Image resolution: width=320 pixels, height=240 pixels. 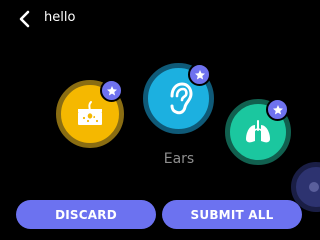 What do you see at coordinates (60, 17) in the screenshot?
I see `page-title: hello` at bounding box center [60, 17].